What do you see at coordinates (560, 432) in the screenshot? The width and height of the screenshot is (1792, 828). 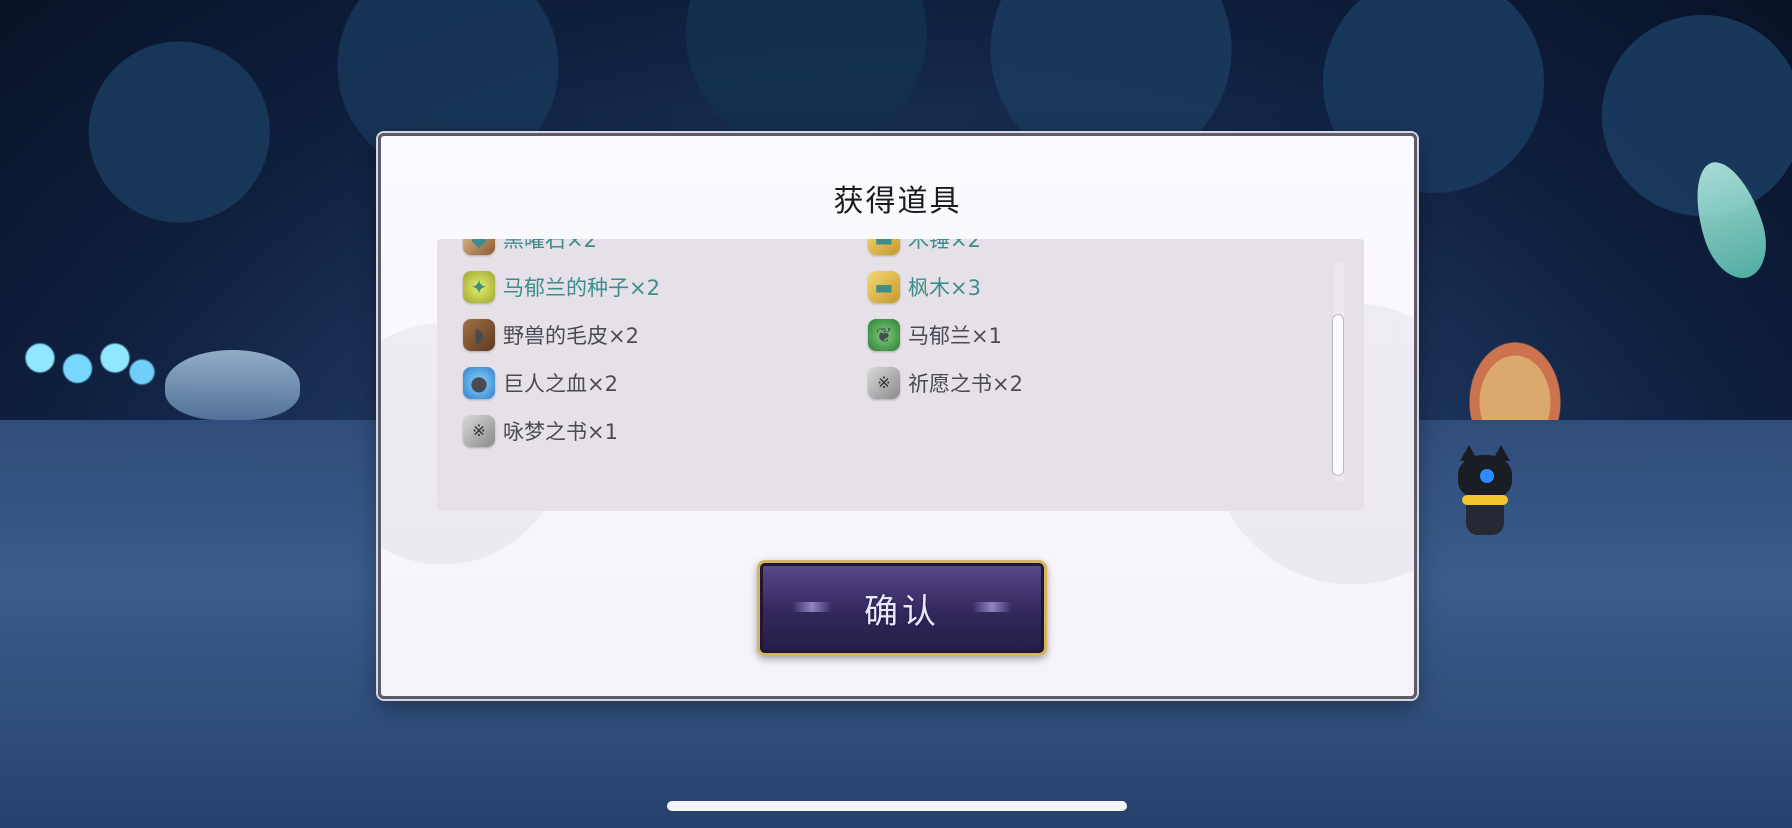 I see `item-name: 咏梦之书×1` at bounding box center [560, 432].